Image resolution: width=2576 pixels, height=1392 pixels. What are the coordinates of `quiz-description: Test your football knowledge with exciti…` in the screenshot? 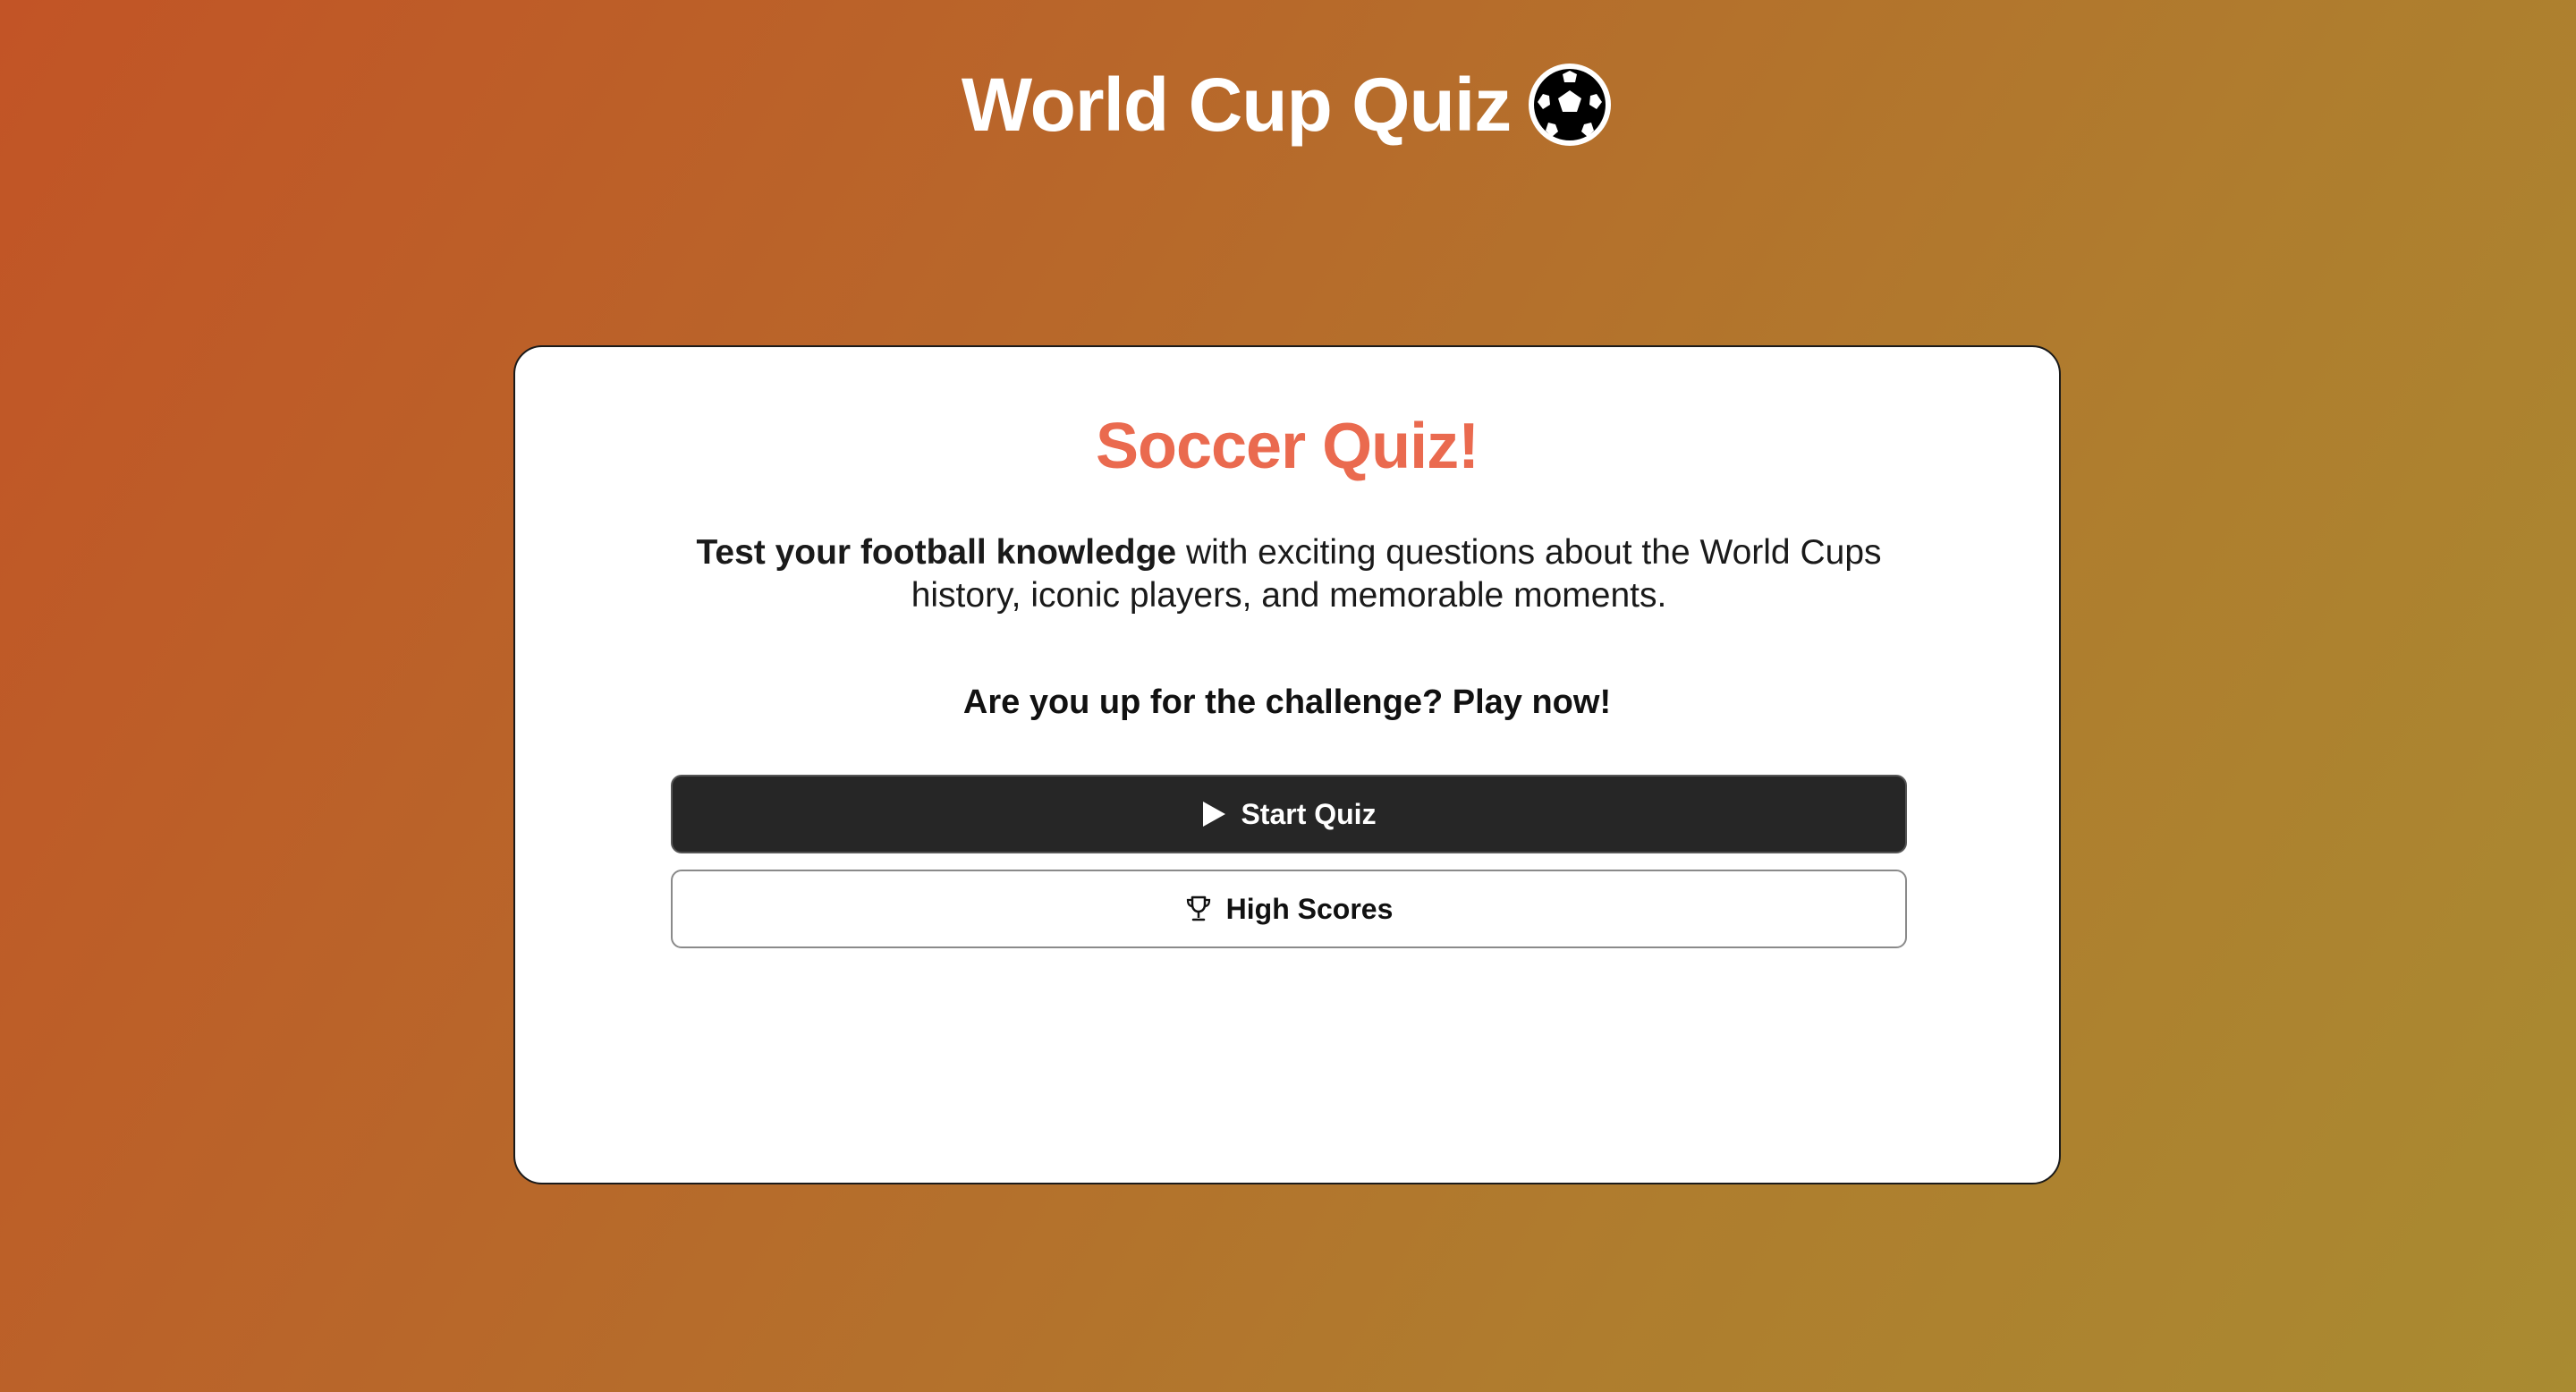 It's located at (1288, 574).